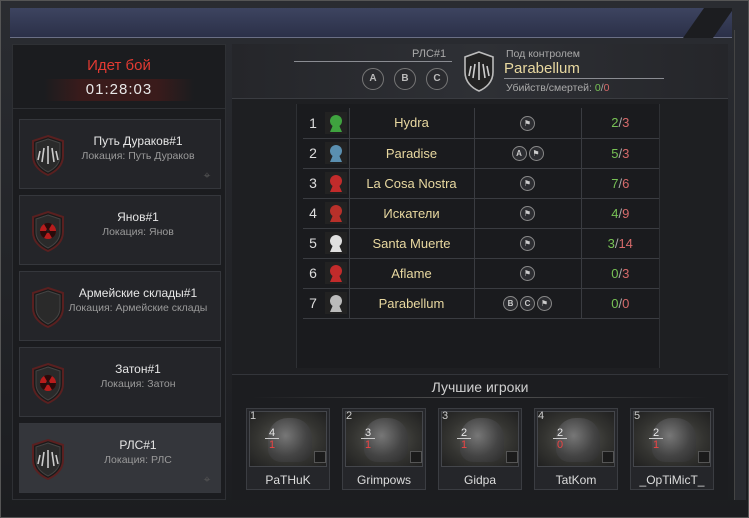 The image size is (749, 518). Describe the element at coordinates (481, 153) in the screenshot. I see `table-row: 2 Paradise A ⚑ 5/3` at that location.